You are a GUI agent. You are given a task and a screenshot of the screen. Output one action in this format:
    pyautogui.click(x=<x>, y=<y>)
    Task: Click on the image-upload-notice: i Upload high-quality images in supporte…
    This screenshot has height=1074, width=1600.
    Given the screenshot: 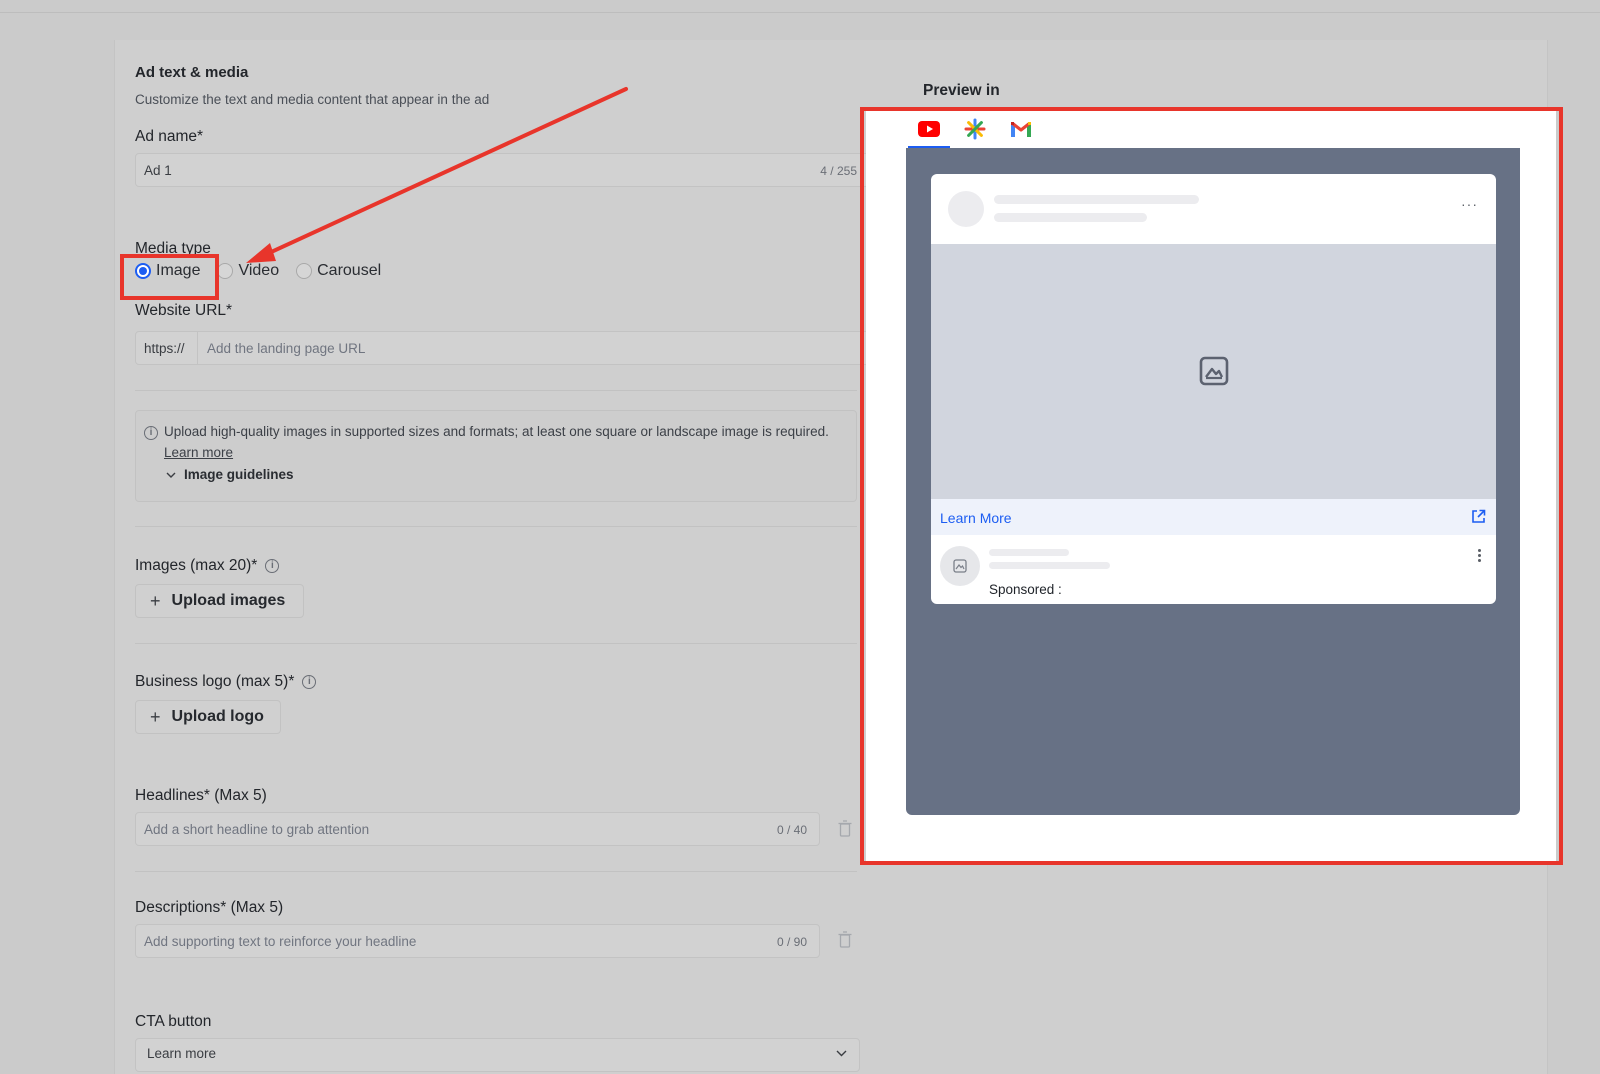 What is the action you would take?
    pyautogui.click(x=496, y=456)
    